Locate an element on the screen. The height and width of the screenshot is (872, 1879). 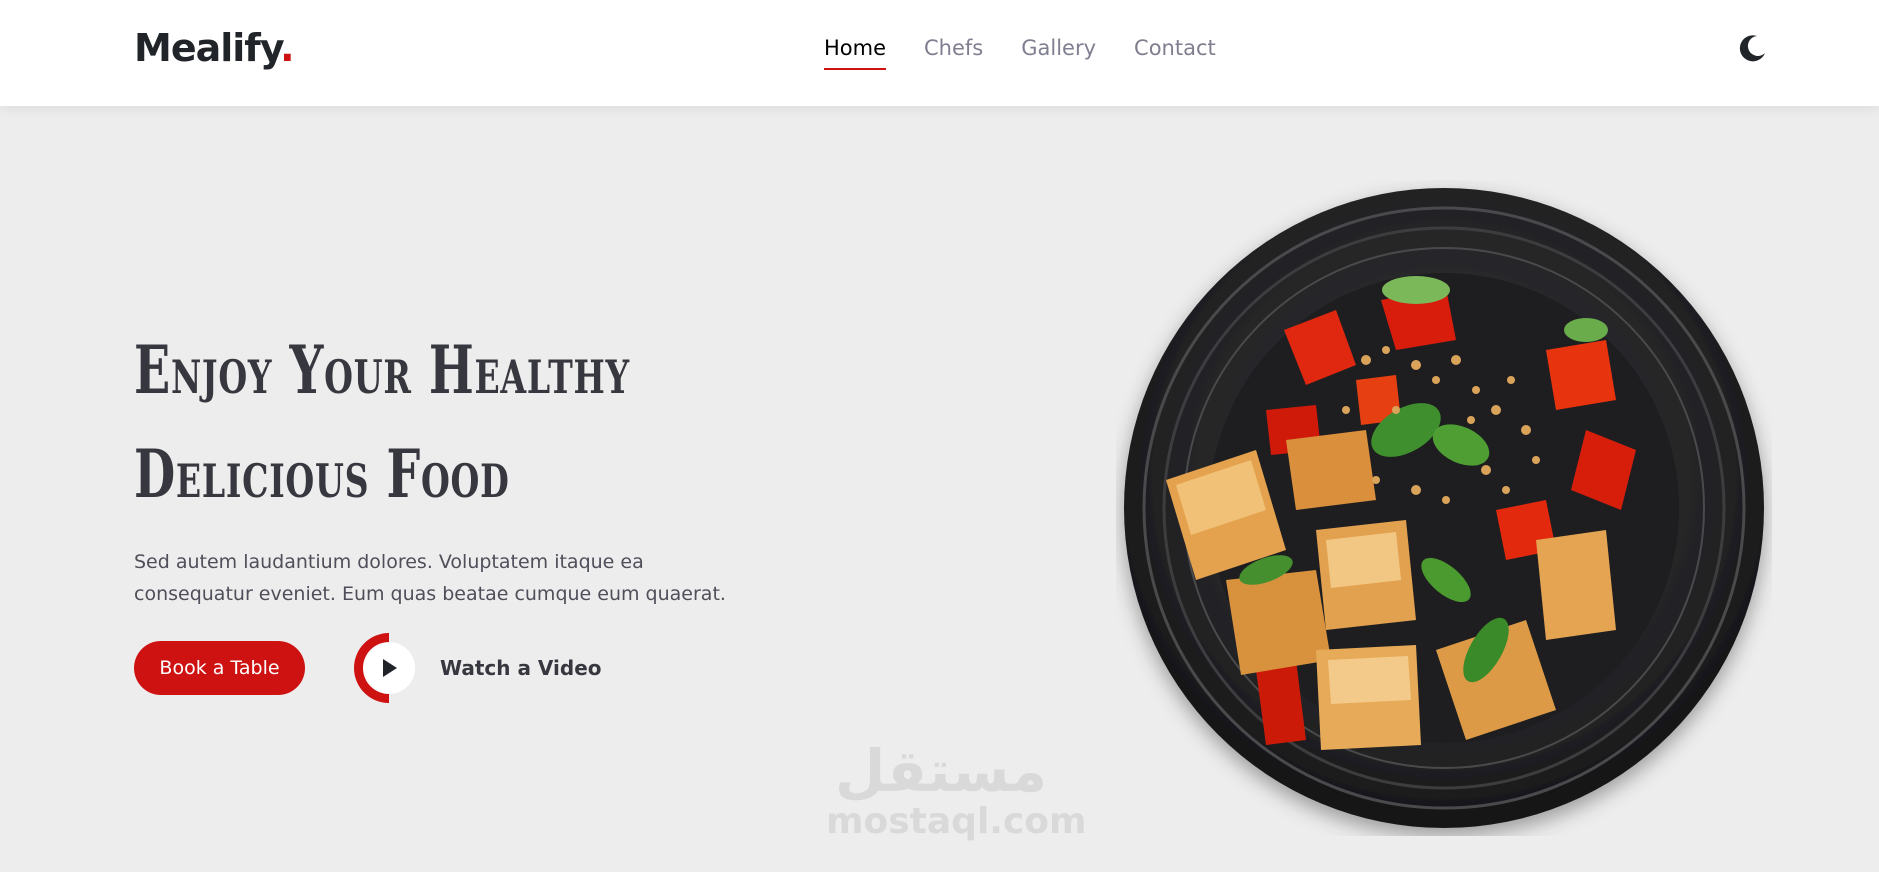
nav-item-home: Home is located at coordinates (855, 53).